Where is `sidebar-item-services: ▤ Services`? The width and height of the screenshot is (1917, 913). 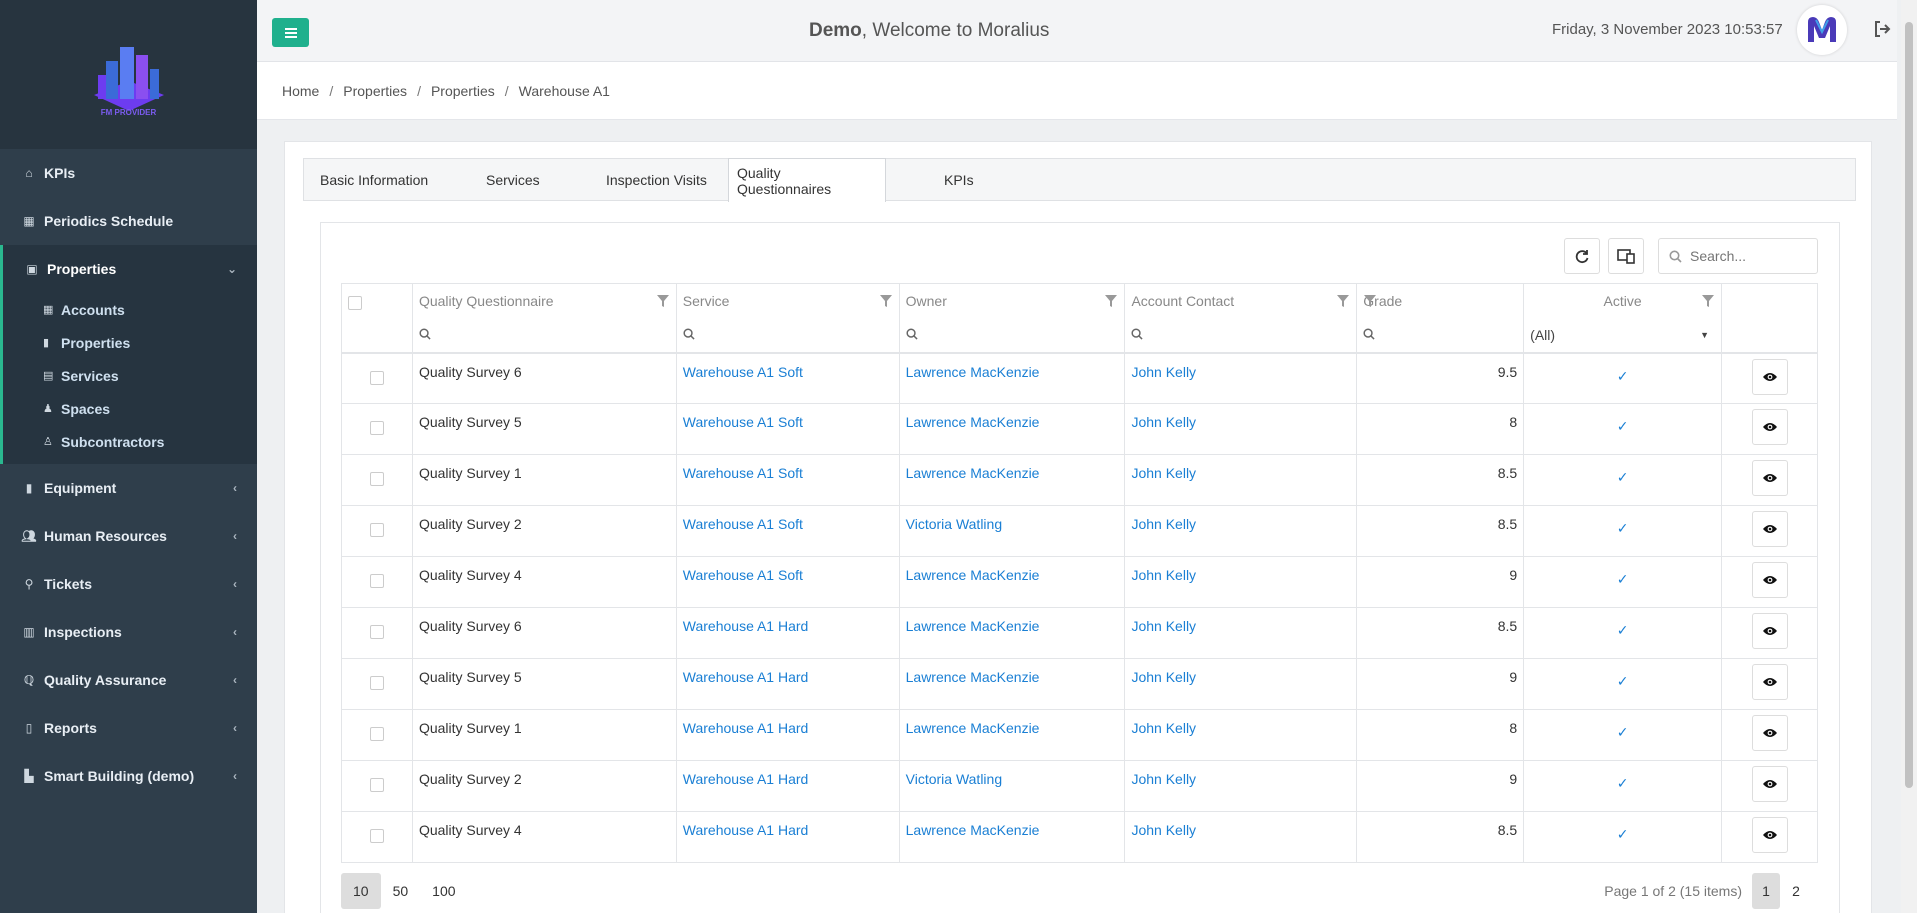
sidebar-item-services: ▤ Services is located at coordinates (130, 375).